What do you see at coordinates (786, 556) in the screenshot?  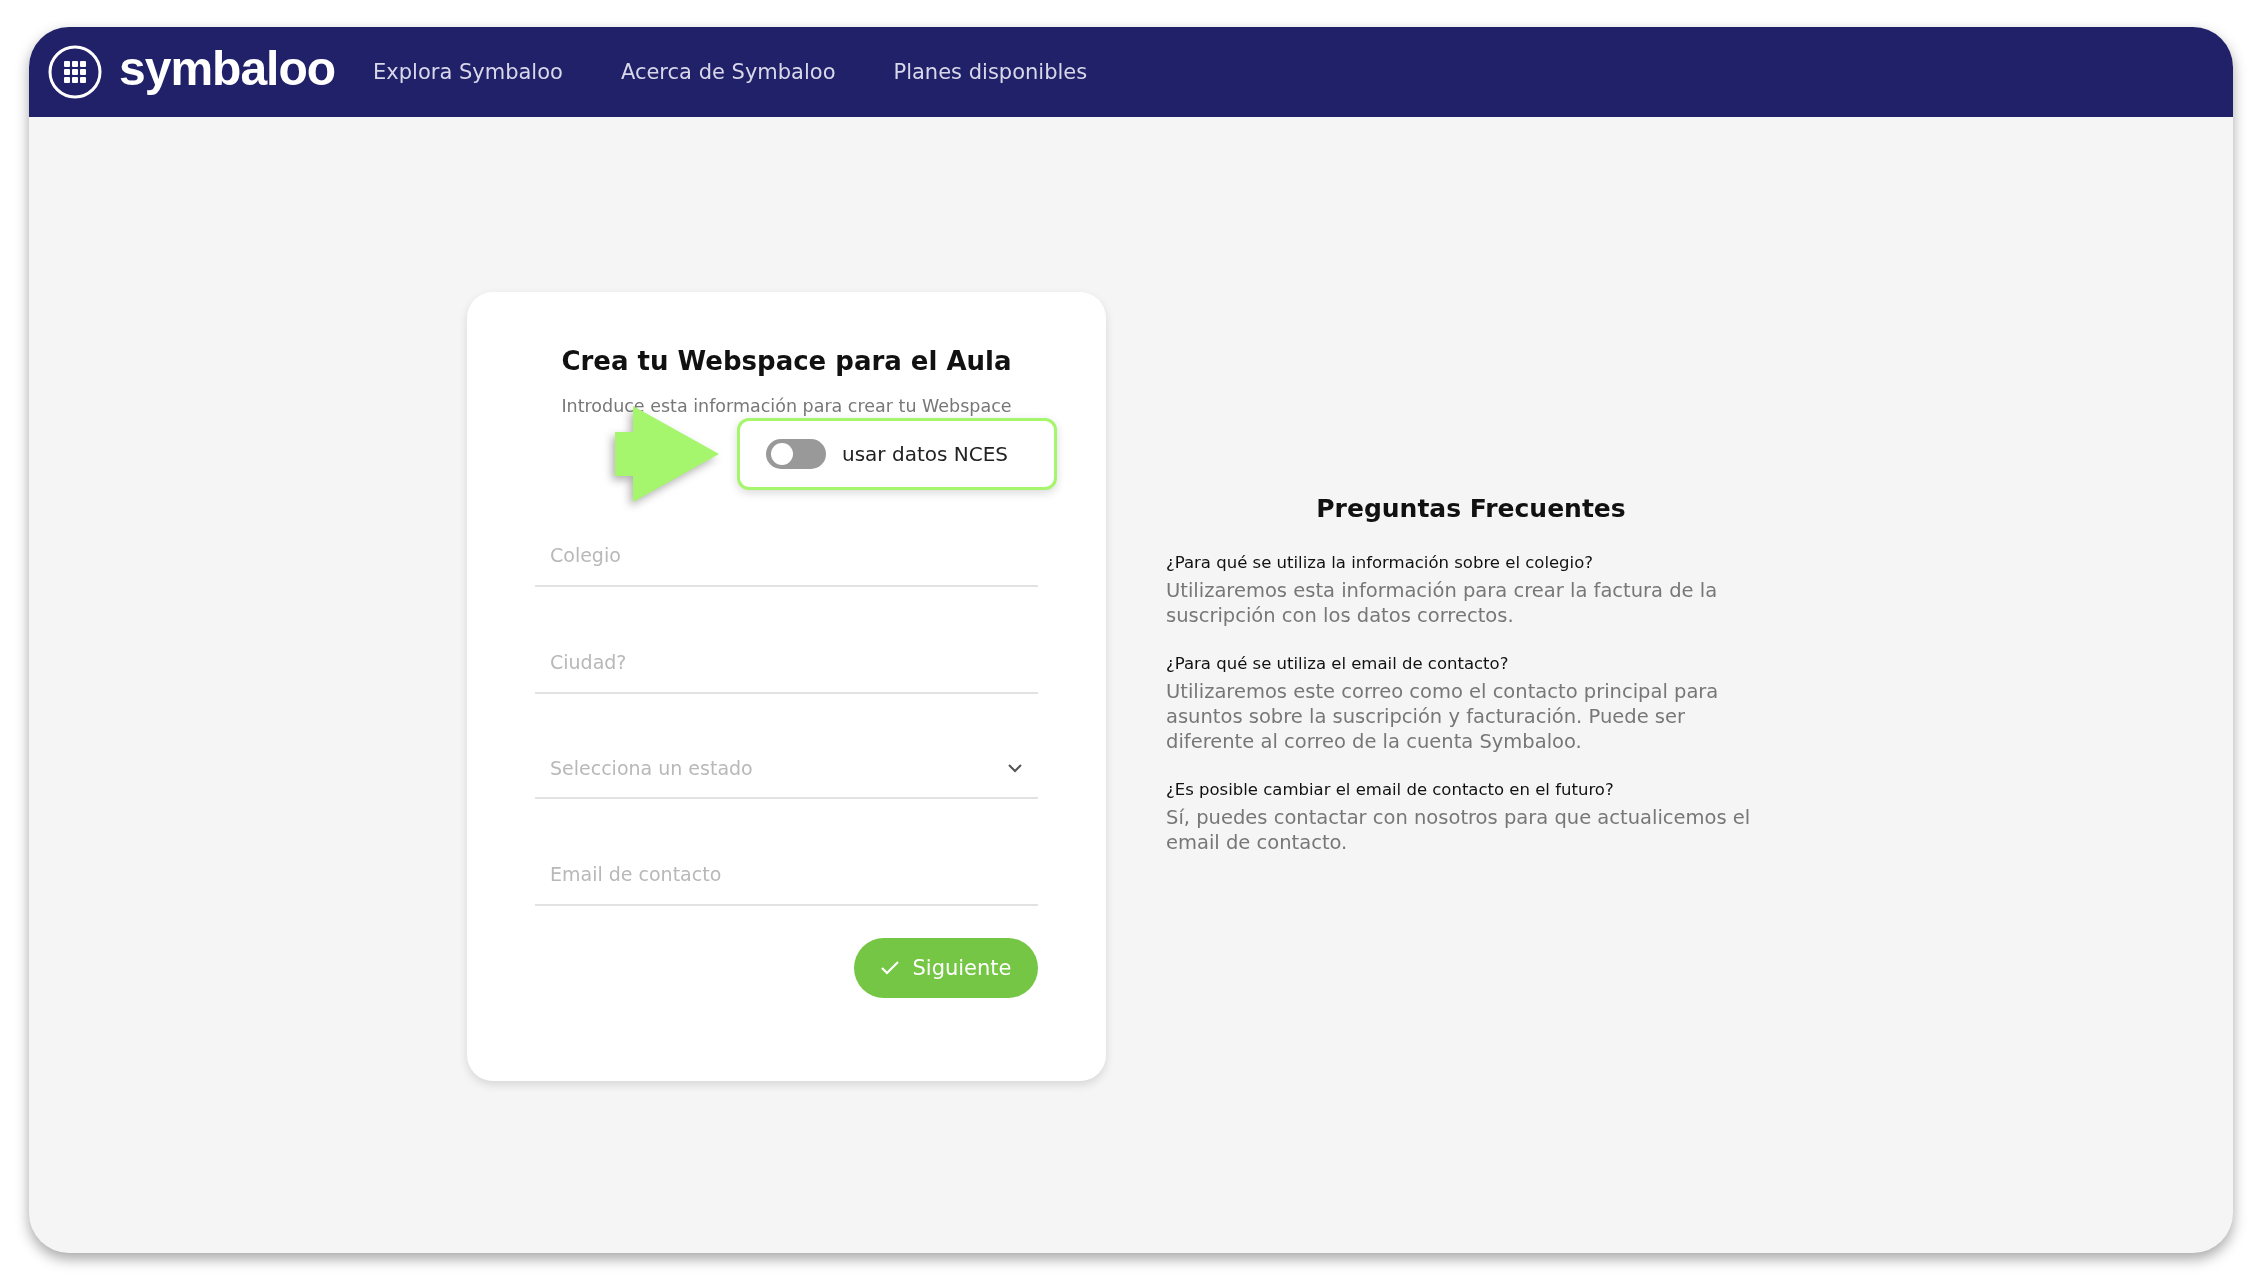 I see `input-field: Colegio` at bounding box center [786, 556].